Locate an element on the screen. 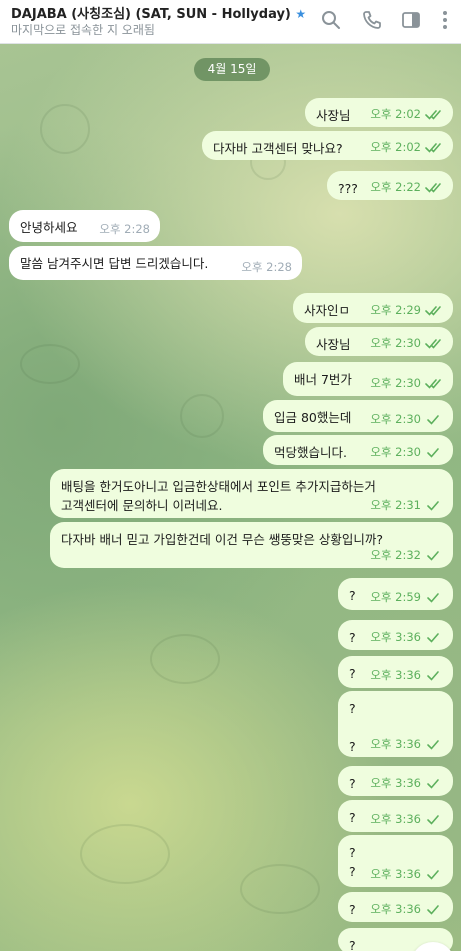 This screenshot has width=461, height=951. message-time: 오후 2:22 is located at coordinates (395, 187).